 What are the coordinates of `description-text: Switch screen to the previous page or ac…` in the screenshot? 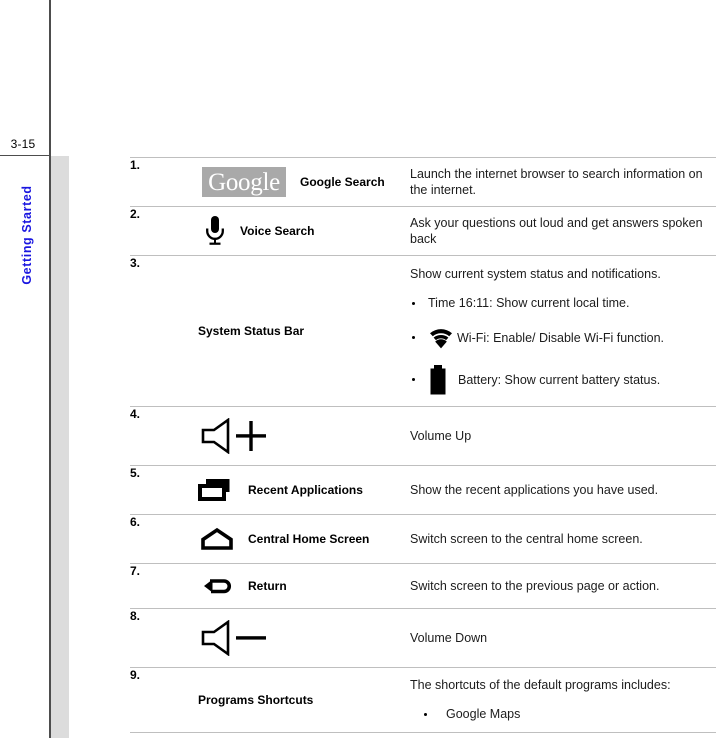 It's located at (535, 586).